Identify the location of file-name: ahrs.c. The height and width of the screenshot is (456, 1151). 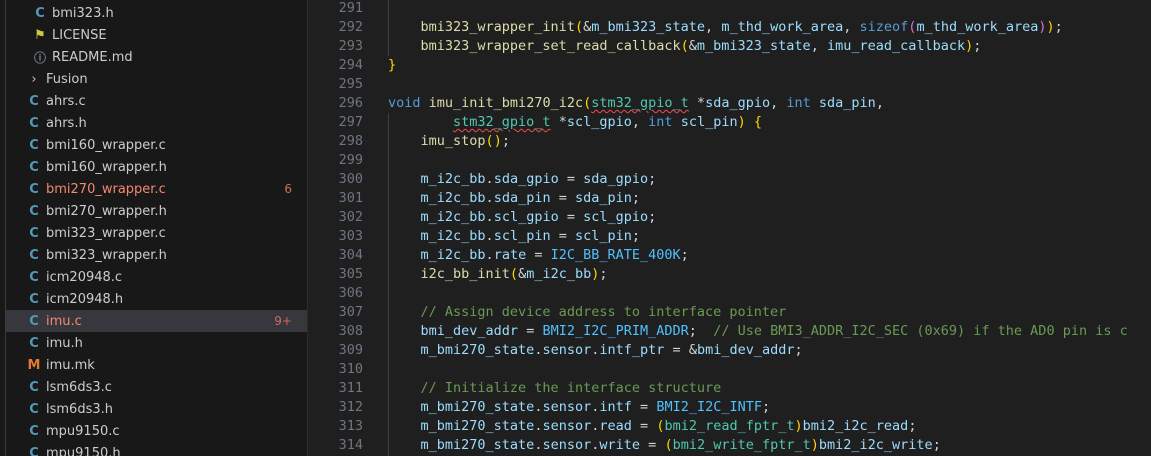
(66, 101).